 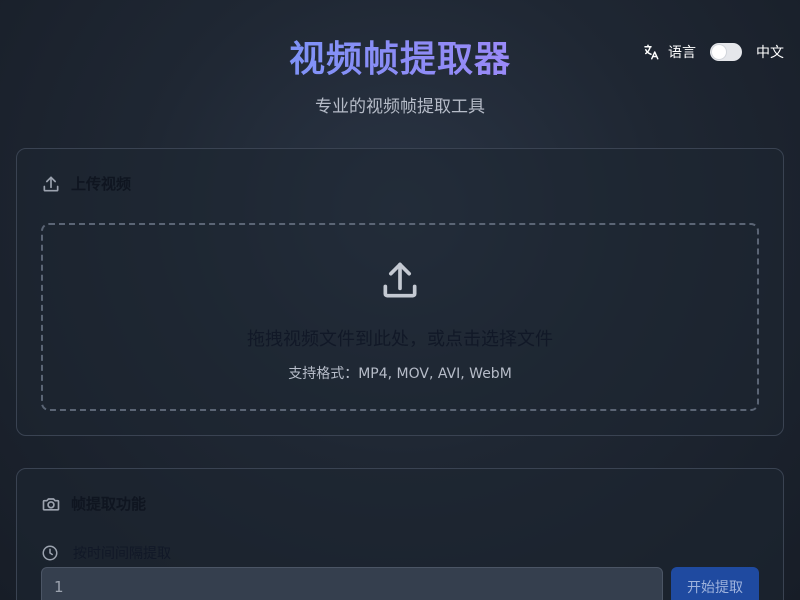 What do you see at coordinates (101, 184) in the screenshot?
I see `upload-card-title: 上传视频` at bounding box center [101, 184].